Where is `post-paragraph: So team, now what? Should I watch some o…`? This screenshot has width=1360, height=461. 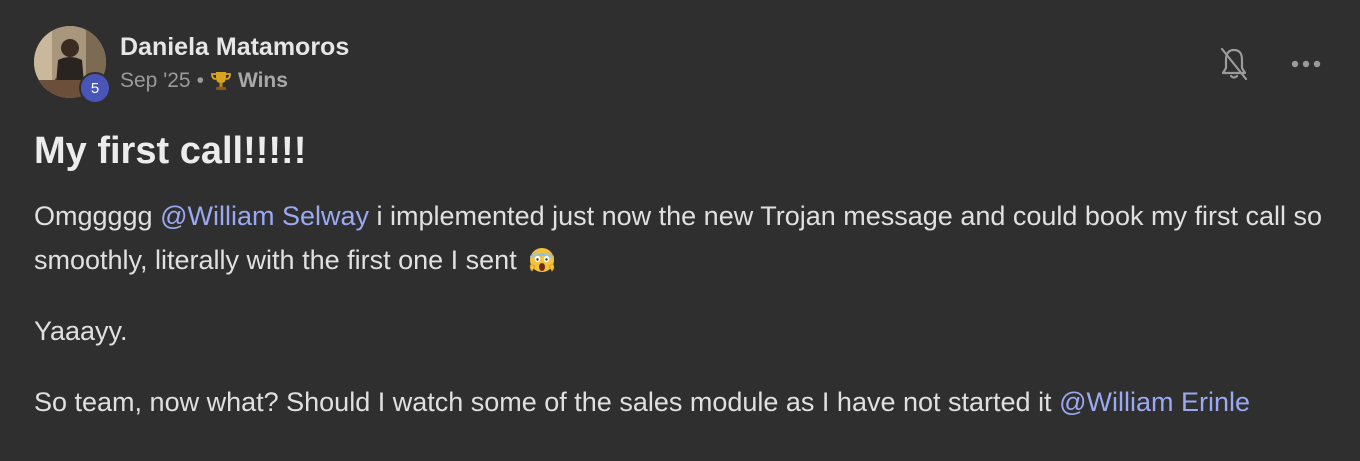
post-paragraph: So team, now what? Should I watch some o… is located at coordinates (680, 402).